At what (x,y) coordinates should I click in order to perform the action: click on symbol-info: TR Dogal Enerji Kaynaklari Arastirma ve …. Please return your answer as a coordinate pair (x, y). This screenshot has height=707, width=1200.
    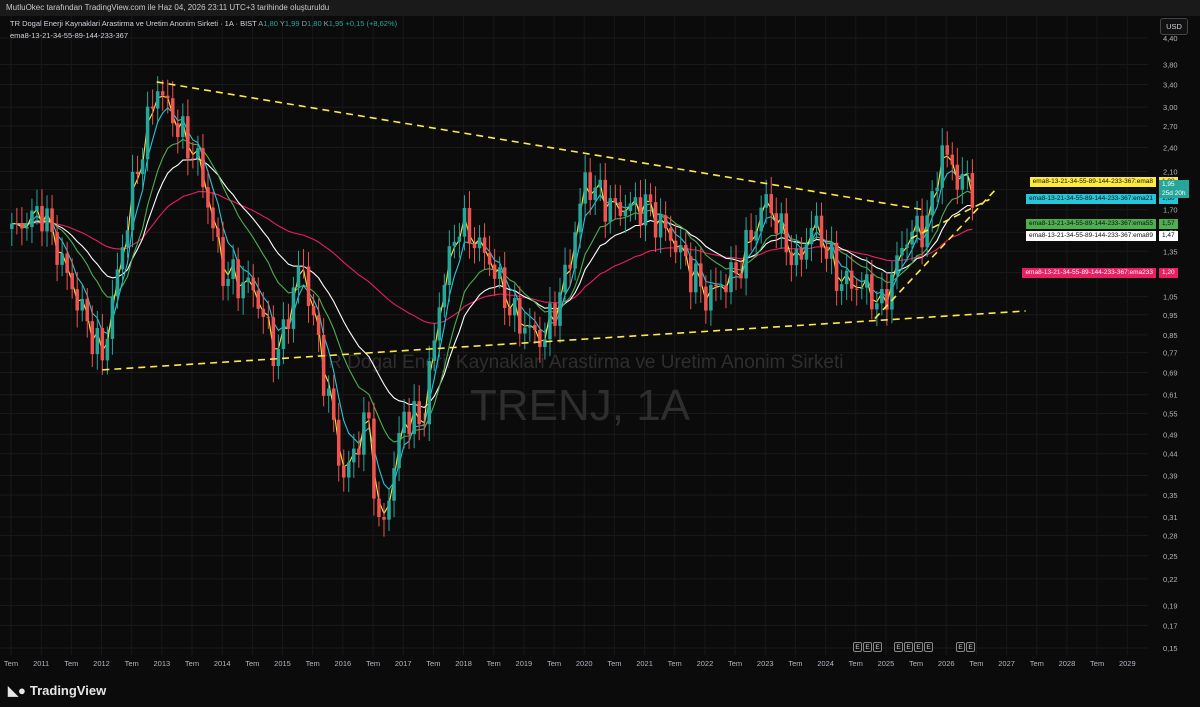
    Looking at the image, I should click on (203, 23).